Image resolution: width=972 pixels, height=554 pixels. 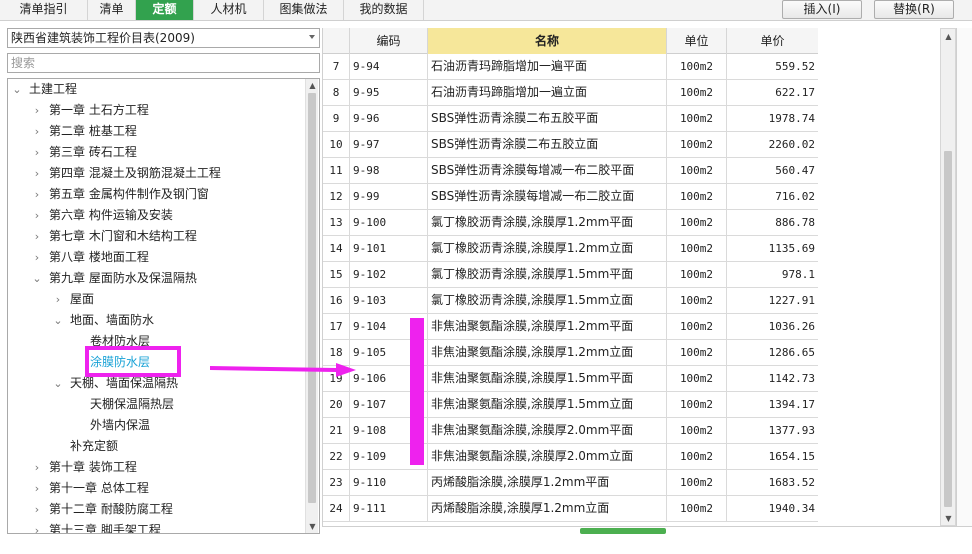 I want to click on table-row: 16 9-103 氯丁橡胶沥青涂膜,涂膜厚1.5mm立面 100m2 1227.91, so click(x=570, y=301).